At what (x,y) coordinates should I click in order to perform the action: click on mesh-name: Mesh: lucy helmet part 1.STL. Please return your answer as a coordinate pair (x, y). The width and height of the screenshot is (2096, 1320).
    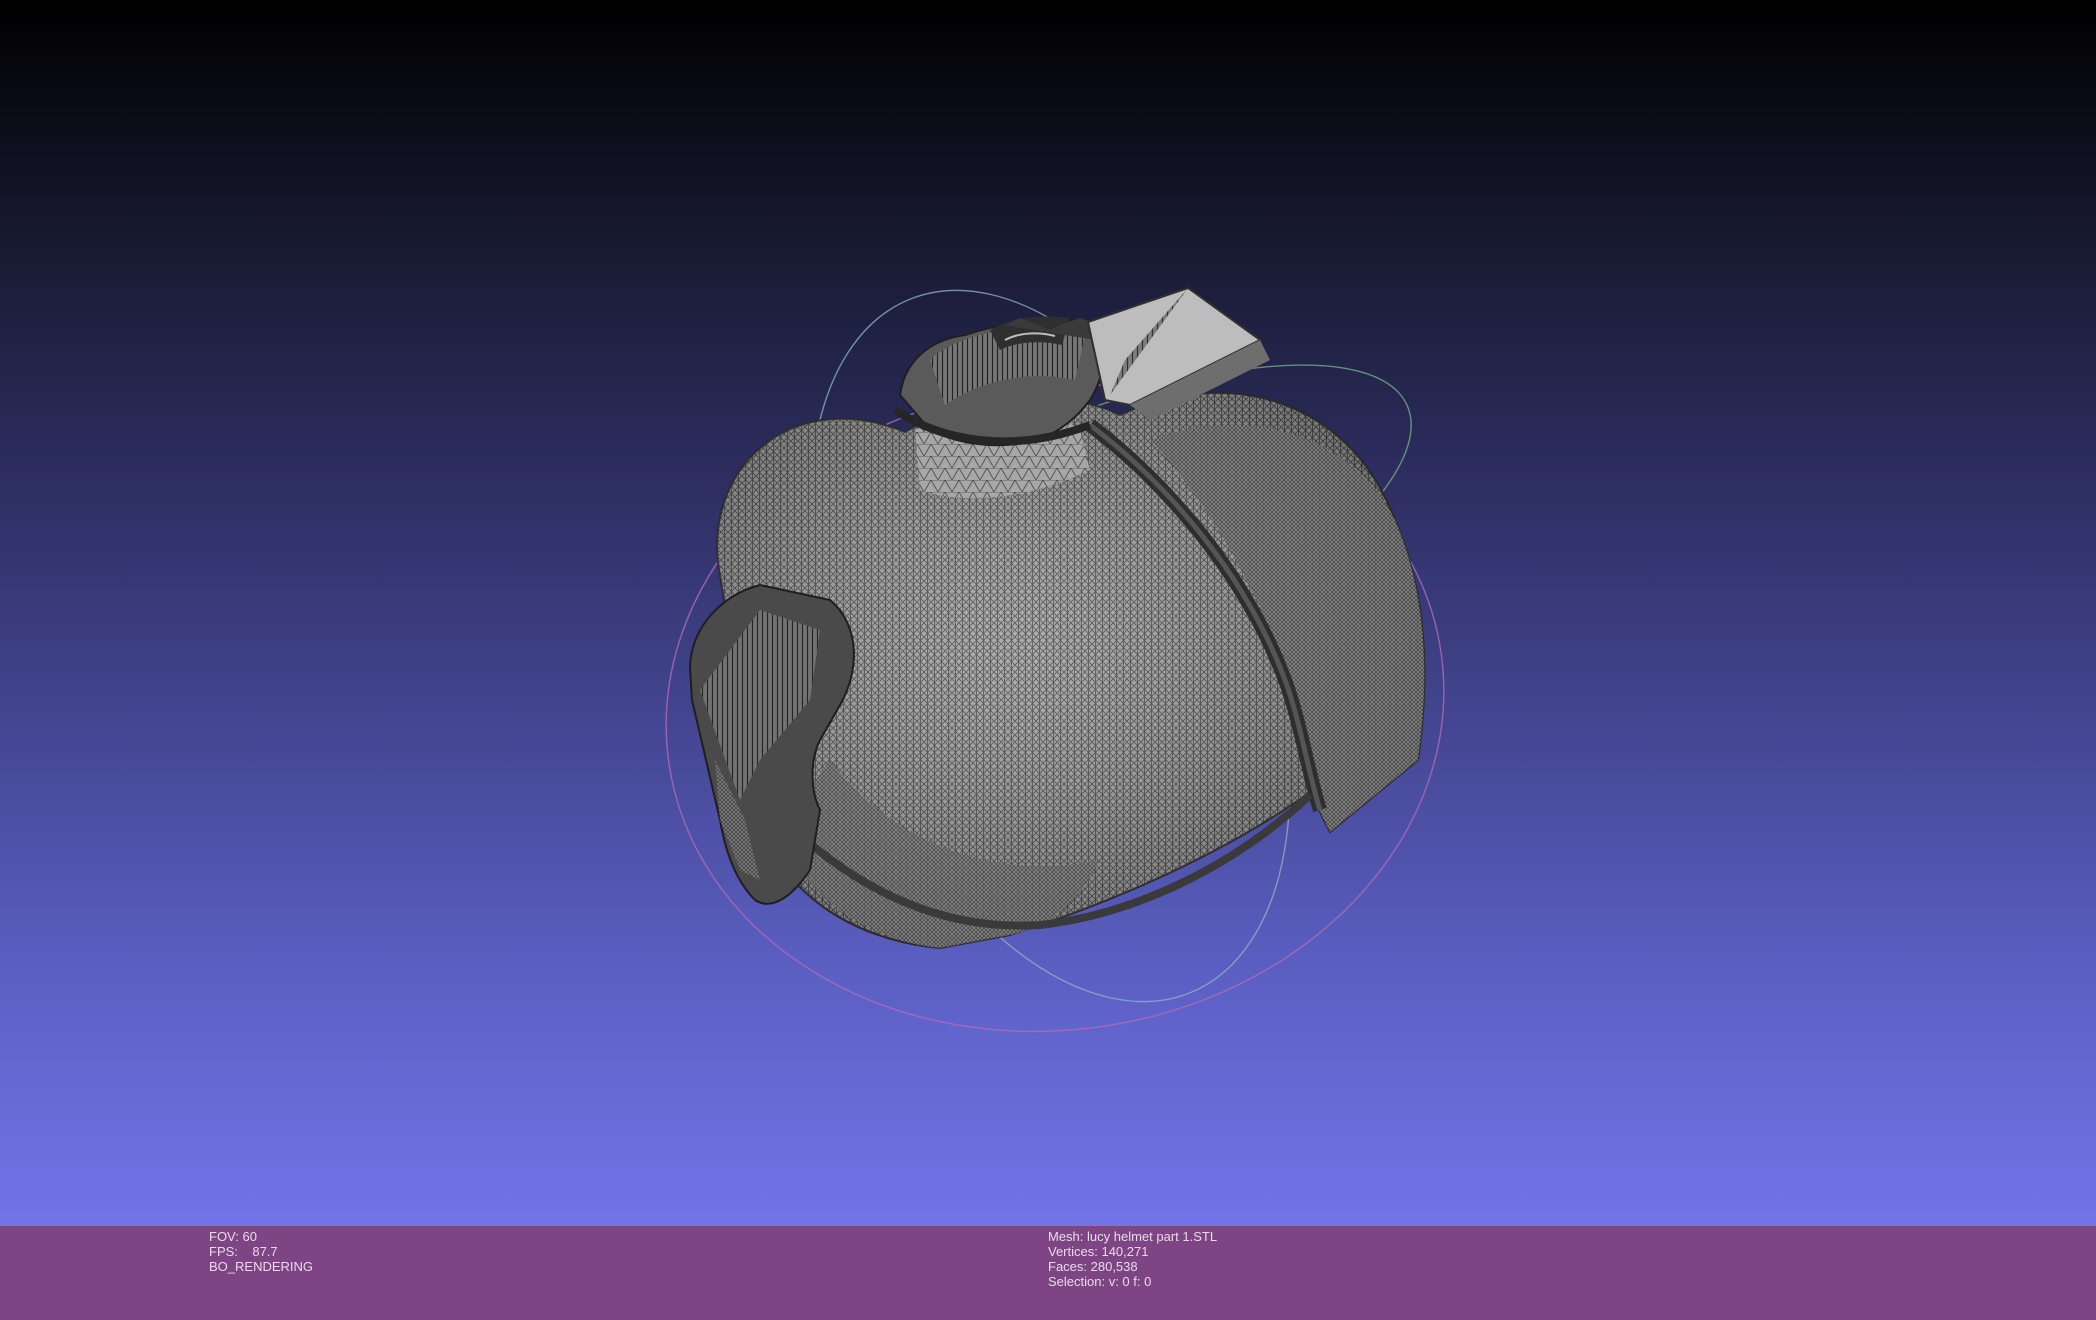
    Looking at the image, I should click on (1133, 1236).